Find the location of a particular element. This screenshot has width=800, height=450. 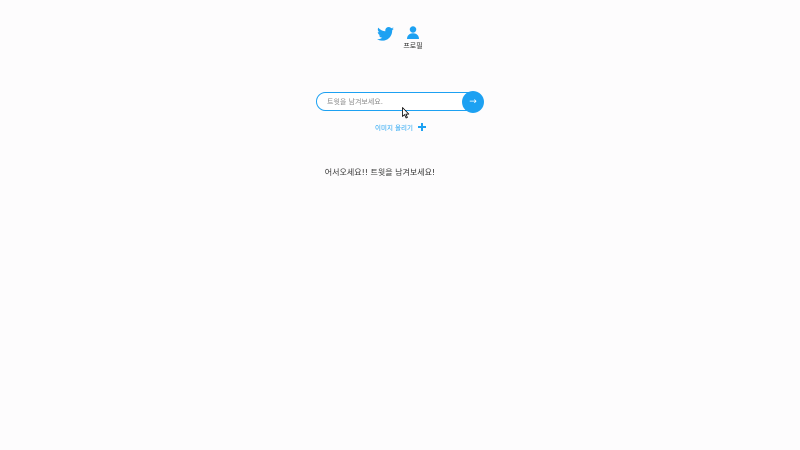

home-link is located at coordinates (385, 33).